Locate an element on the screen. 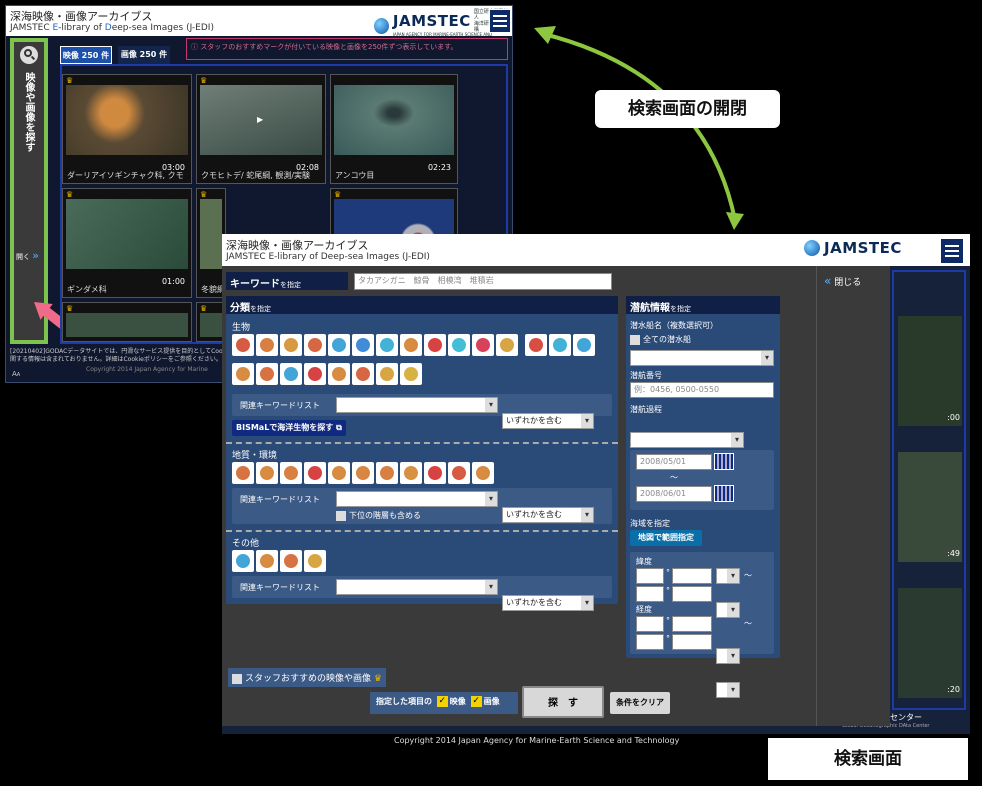 The height and width of the screenshot is (786, 982). shrimp-icon is located at coordinates (267, 345).